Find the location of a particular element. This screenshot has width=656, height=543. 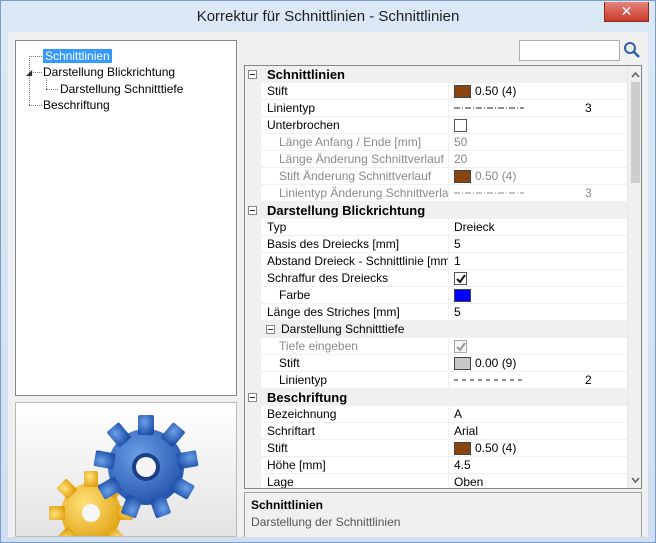

close-icon: ✕ is located at coordinates (626, 11).